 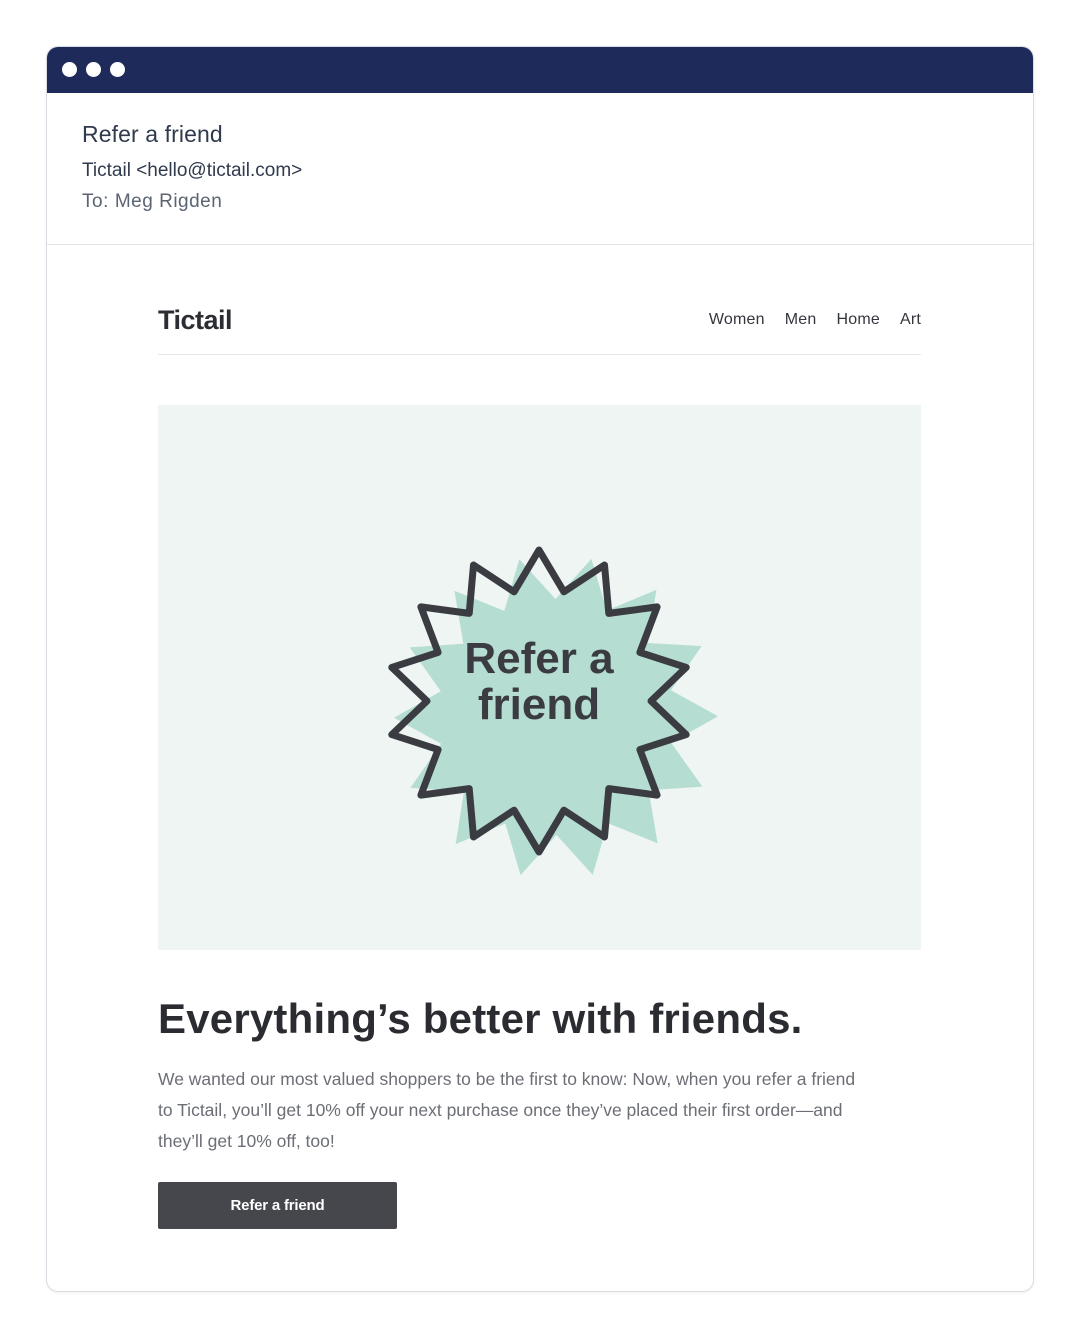 What do you see at coordinates (540, 70) in the screenshot?
I see `window-titlebar` at bounding box center [540, 70].